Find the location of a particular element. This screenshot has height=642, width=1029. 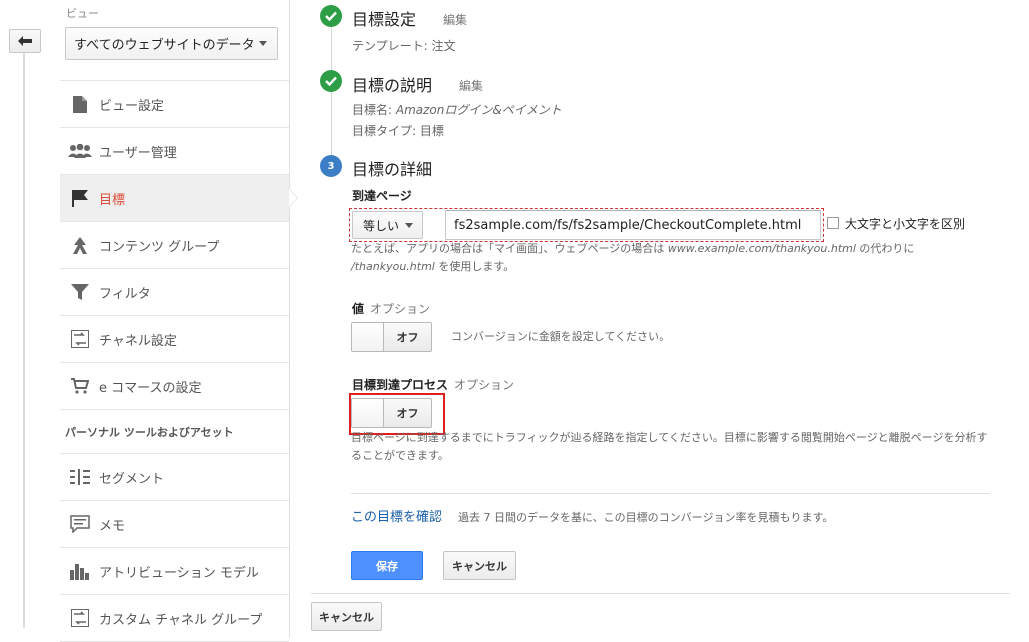

sidebar-item-view-settings: ビュー設定 is located at coordinates (174, 104).